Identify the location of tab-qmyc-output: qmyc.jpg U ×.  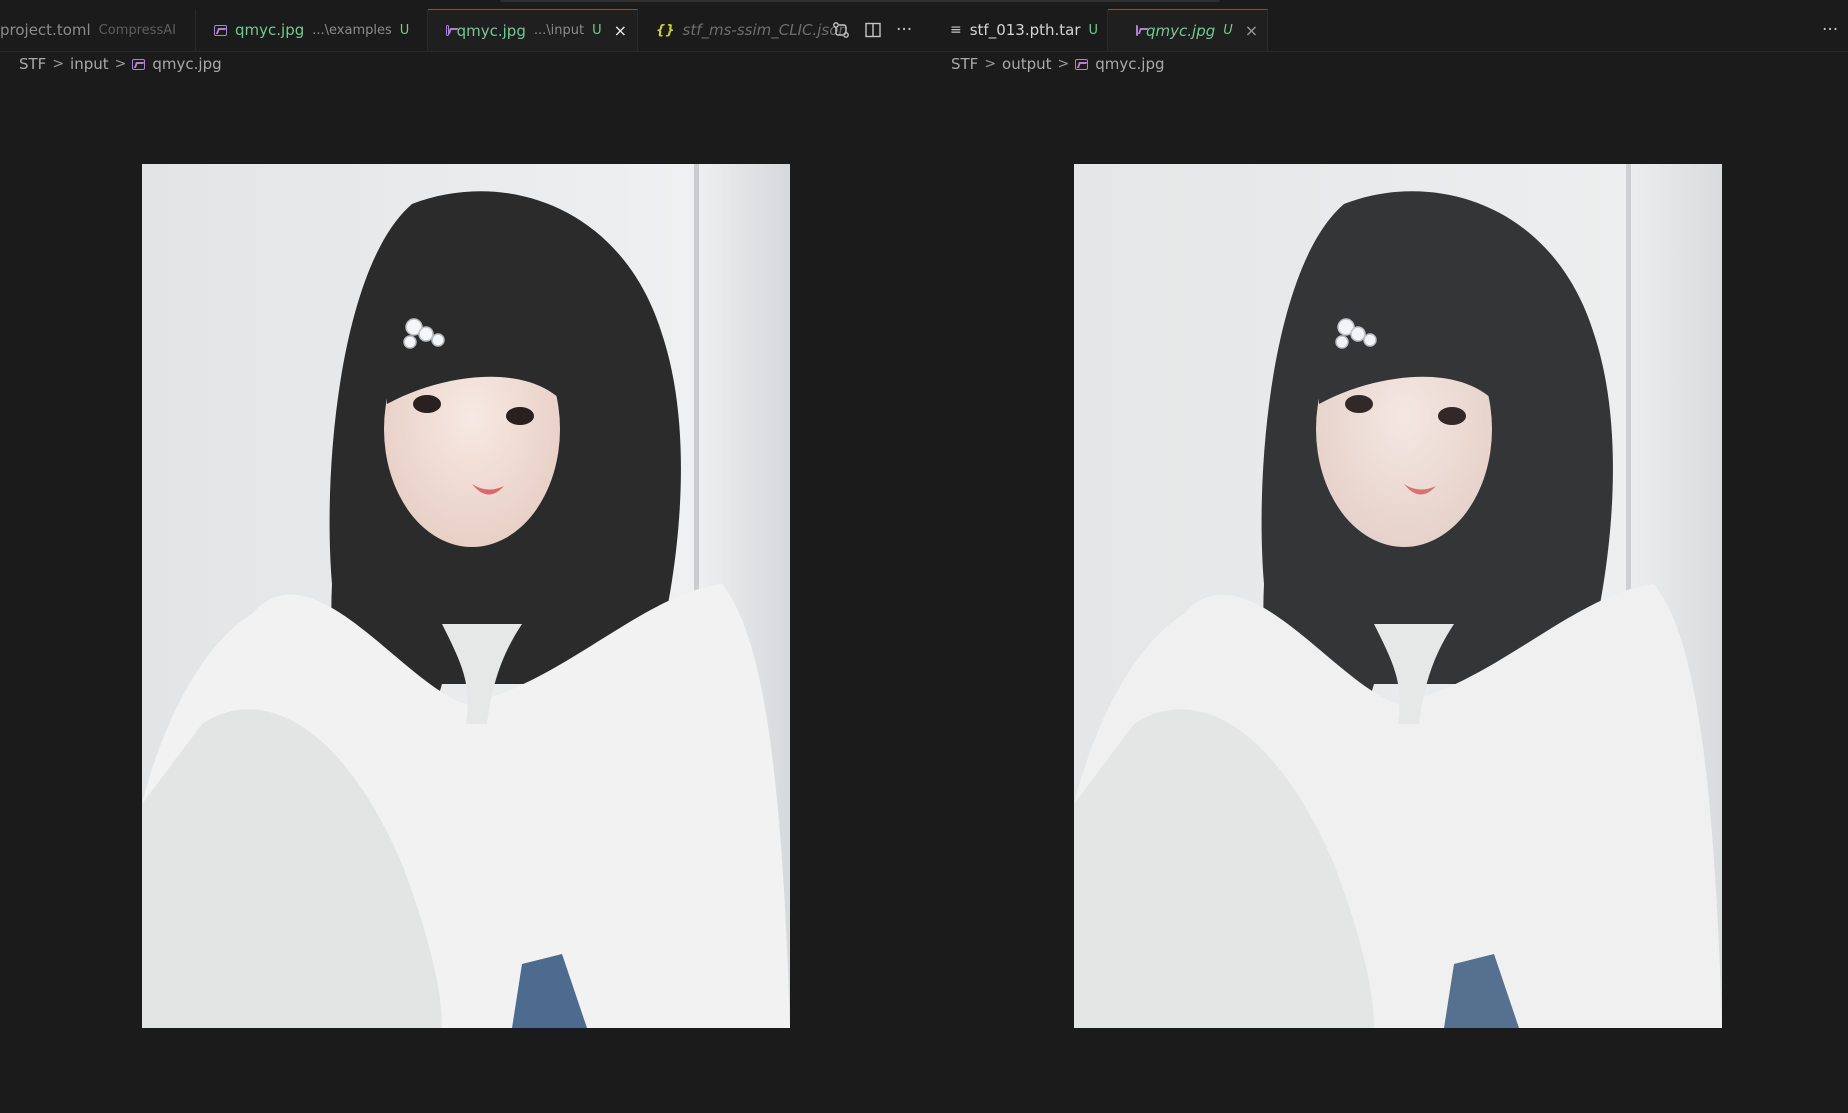
(1188, 30).